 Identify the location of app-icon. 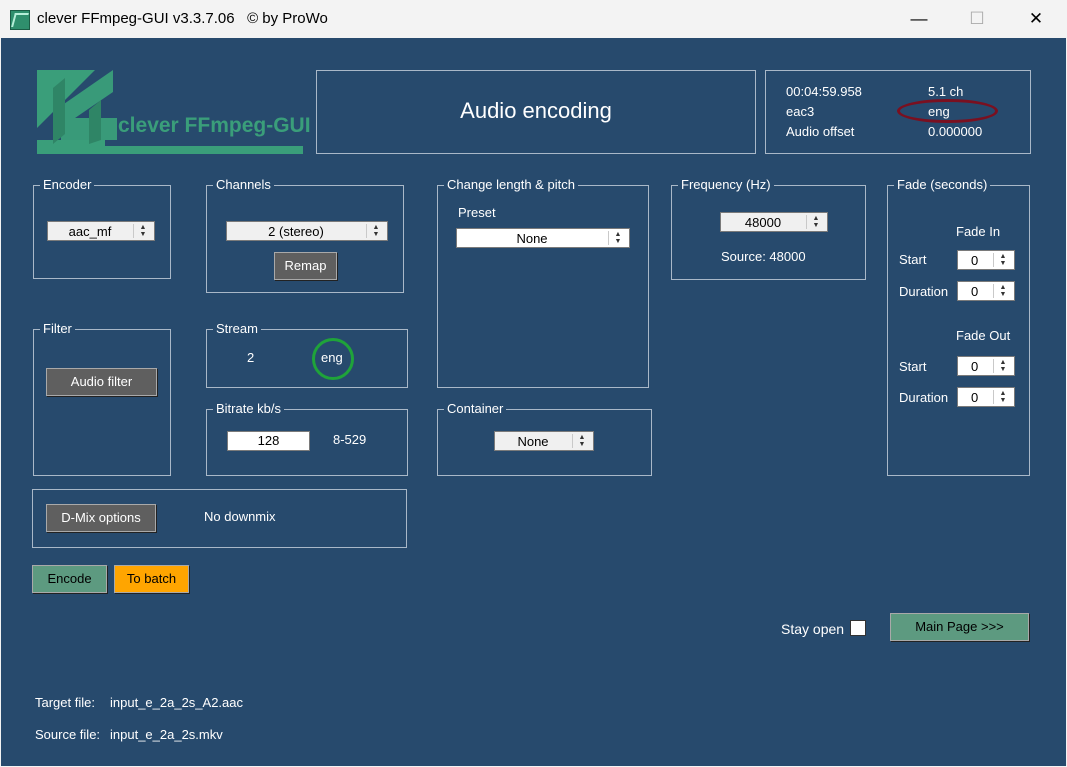
(20, 20).